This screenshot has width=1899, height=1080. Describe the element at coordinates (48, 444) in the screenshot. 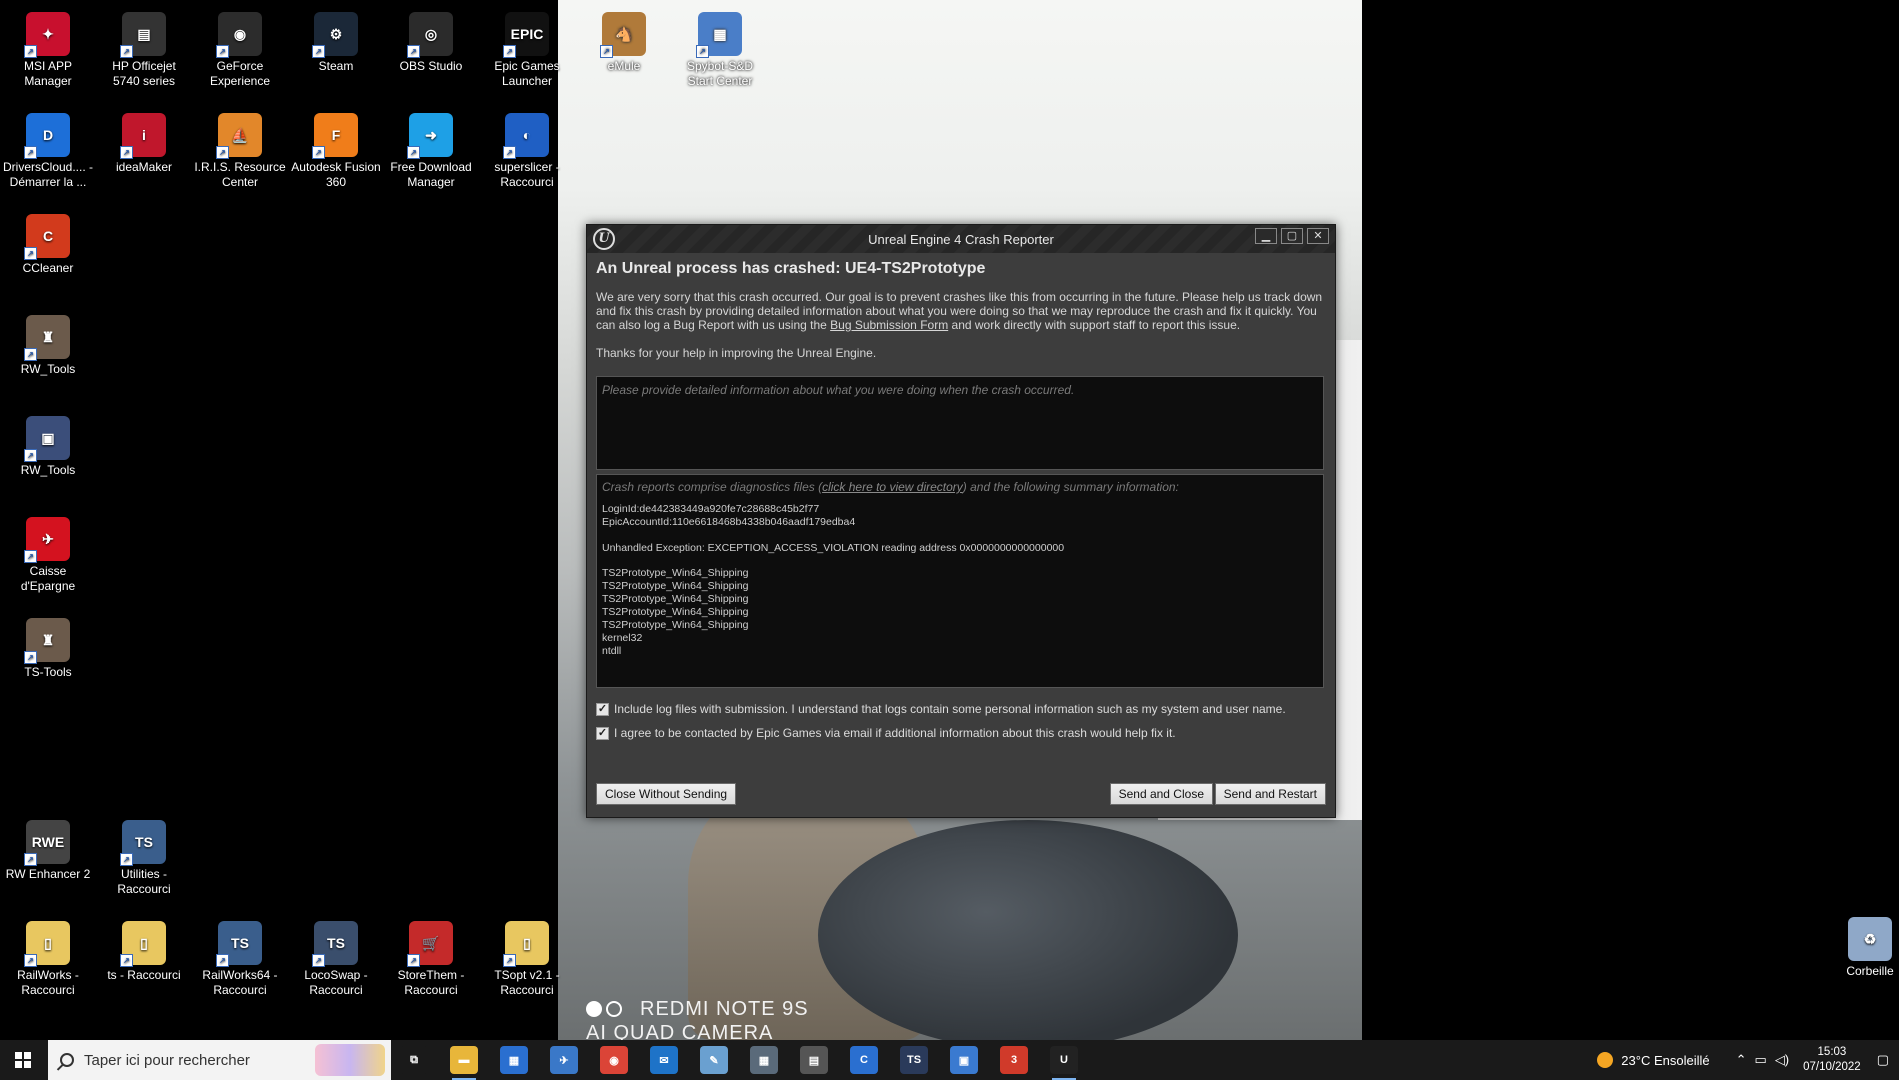

I see `desktop-icon: ▣ ↗ RW_Tools` at that location.